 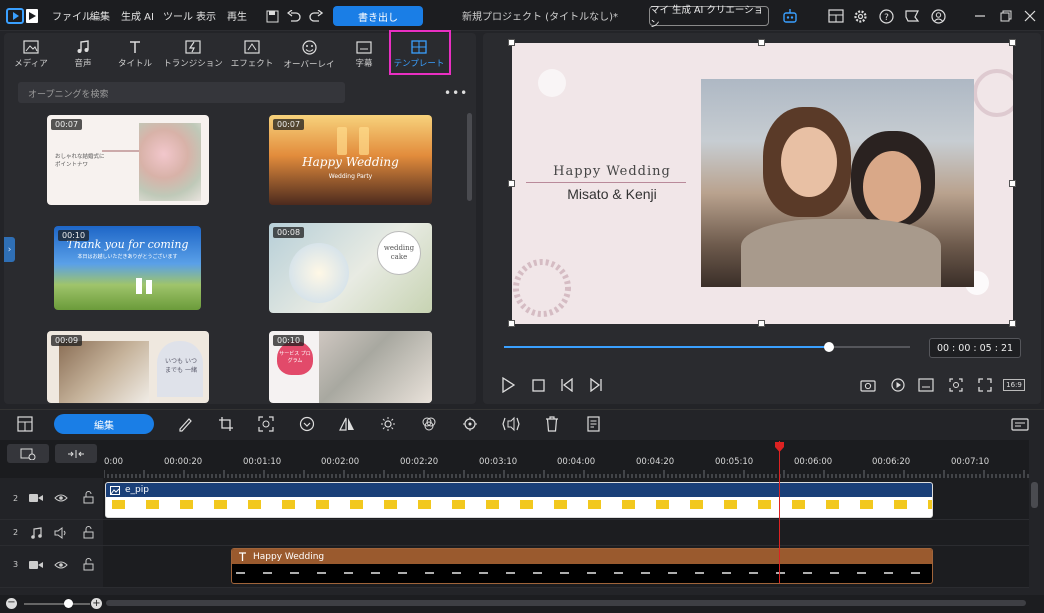 I want to click on timeline-horizontal-scrollbar, so click(x=566, y=603).